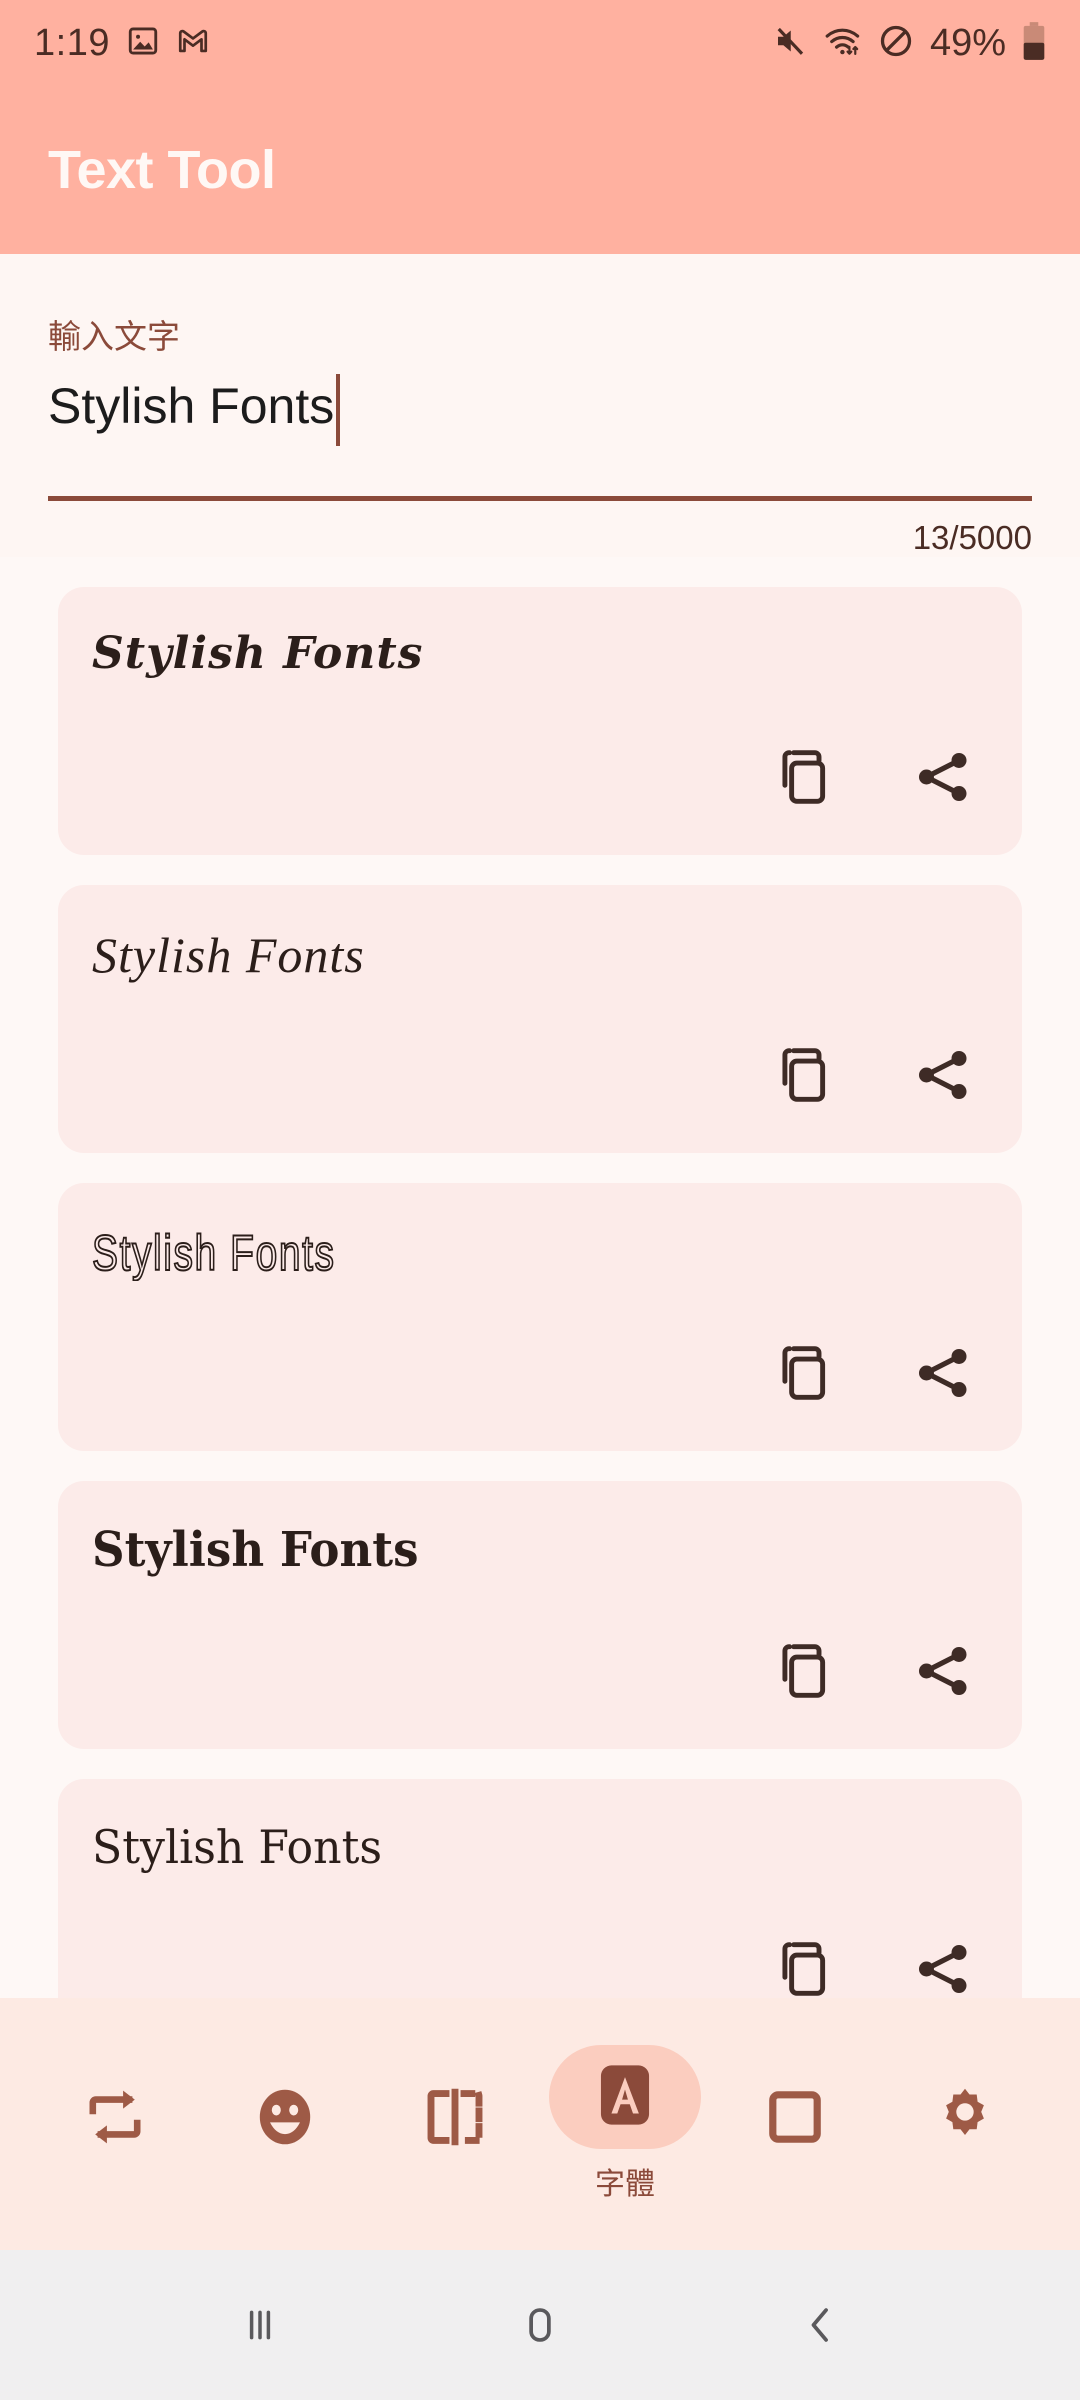 Image resolution: width=1080 pixels, height=2400 pixels. I want to click on toolbar-item-font: 字體, so click(625, 2124).